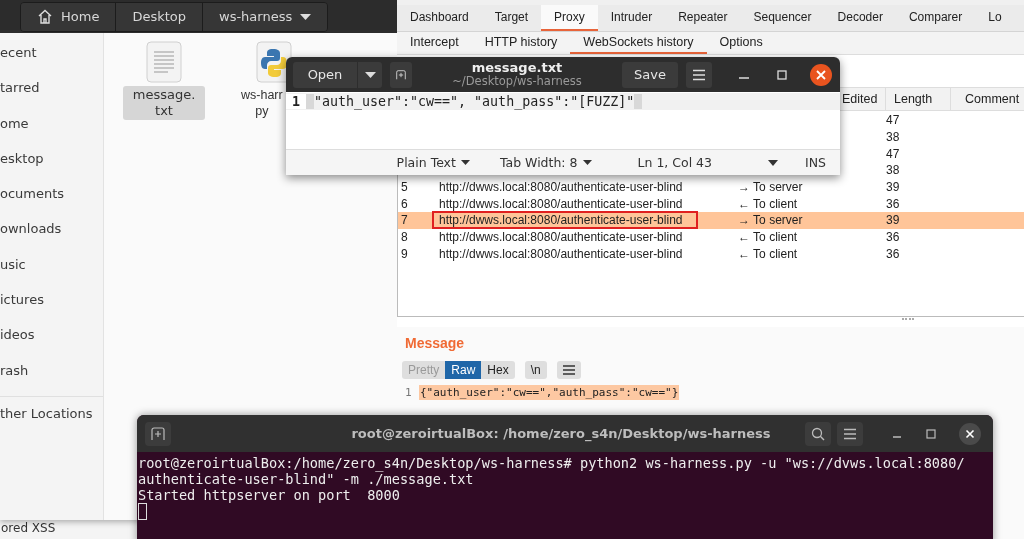  I want to click on selected-row: 7 http://dwws.local:8080/authenticate-user-blind → To server 39, so click(711, 220).